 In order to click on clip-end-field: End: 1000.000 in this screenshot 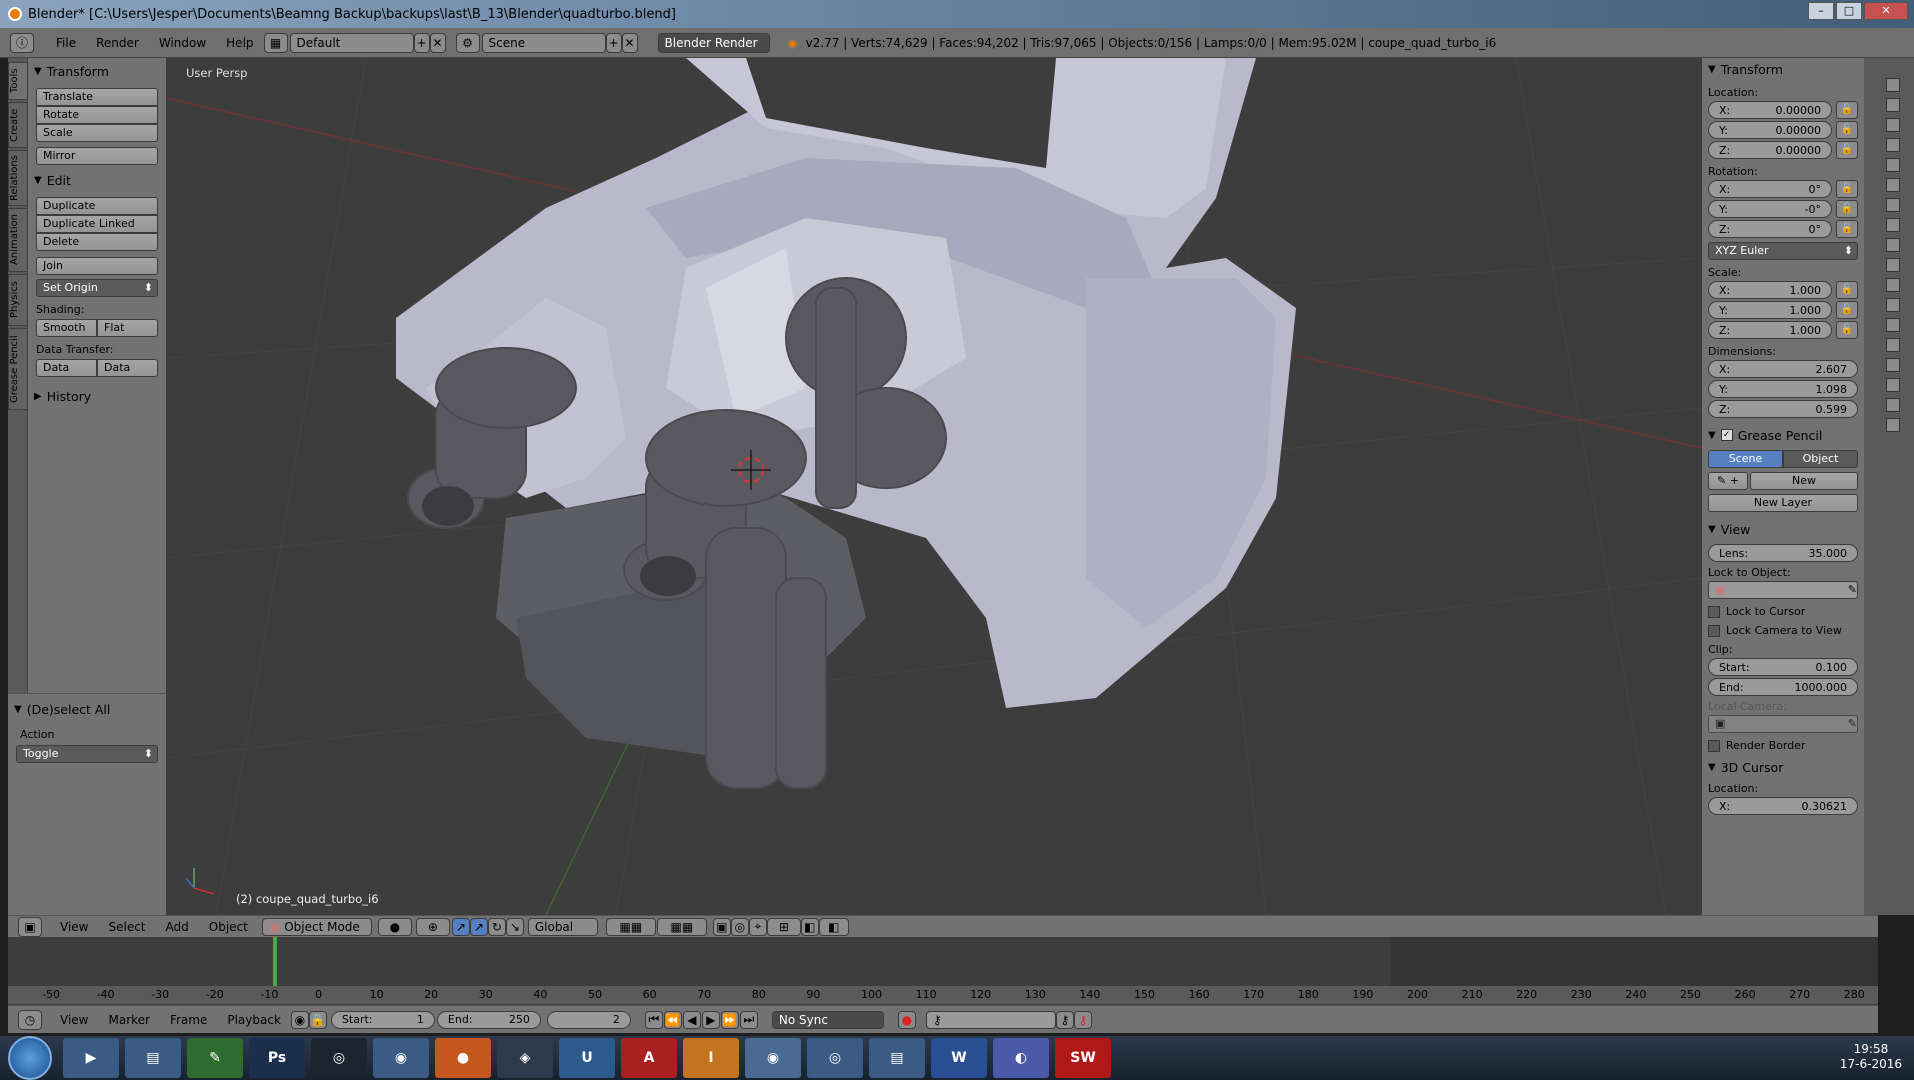, I will do `click(1783, 687)`.